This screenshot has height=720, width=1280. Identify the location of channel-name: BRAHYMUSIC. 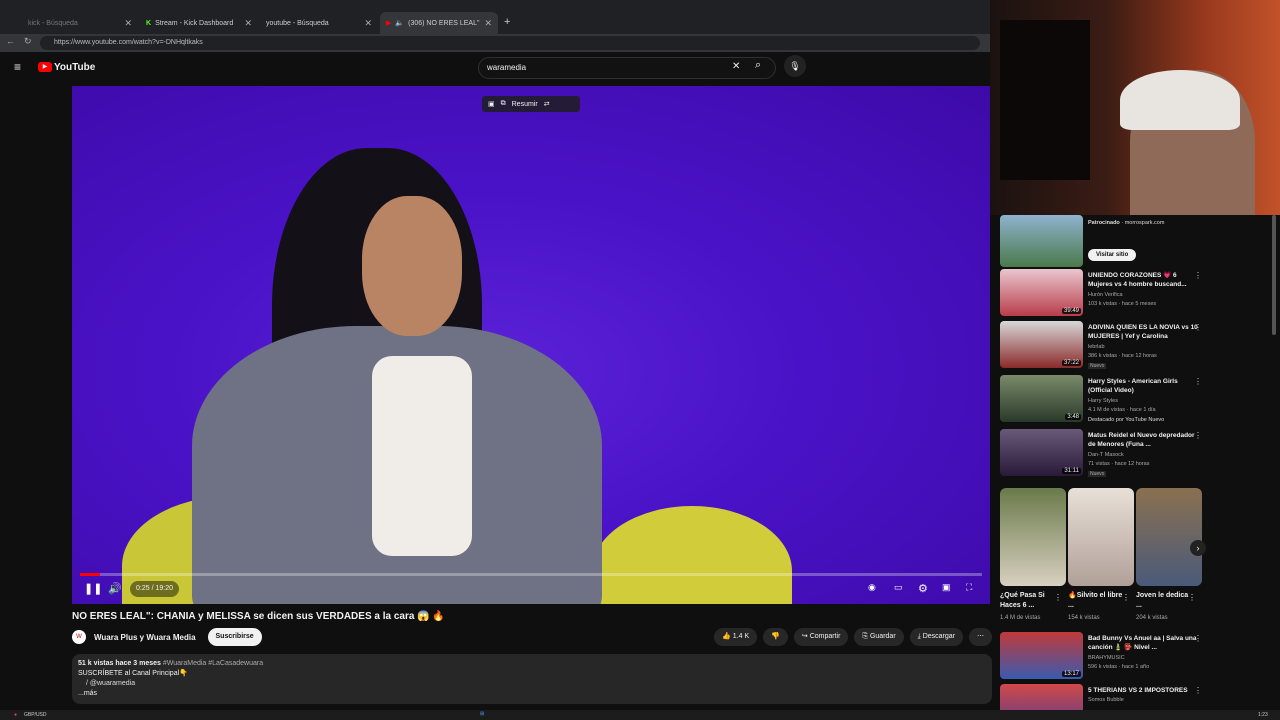
(1106, 658).